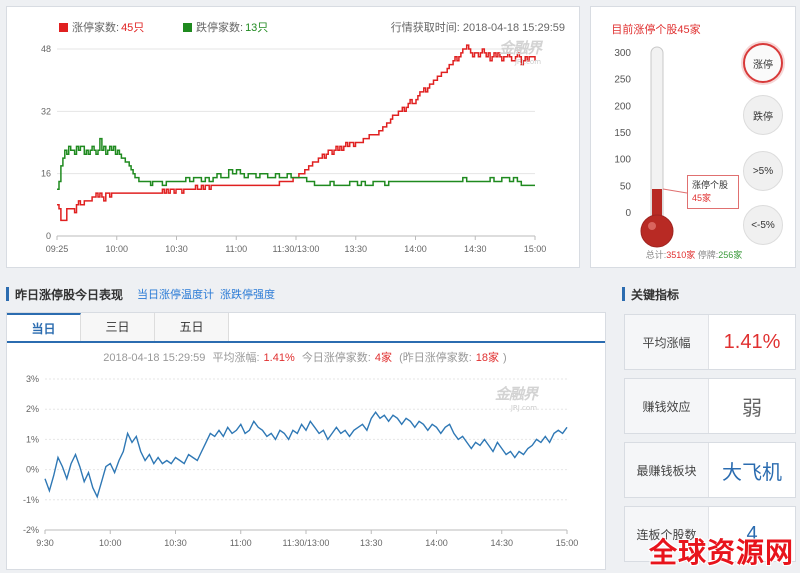  I want to click on metric-avg-gain: 平均涨幅 1.41%, so click(710, 342).